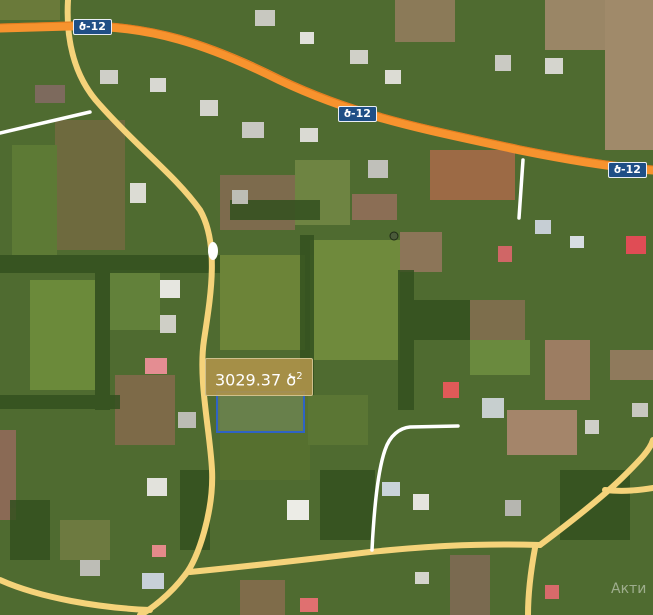 This screenshot has height=615, width=653. I want to click on area-measurement-label: 3029.37 ծ2, so click(259, 377).